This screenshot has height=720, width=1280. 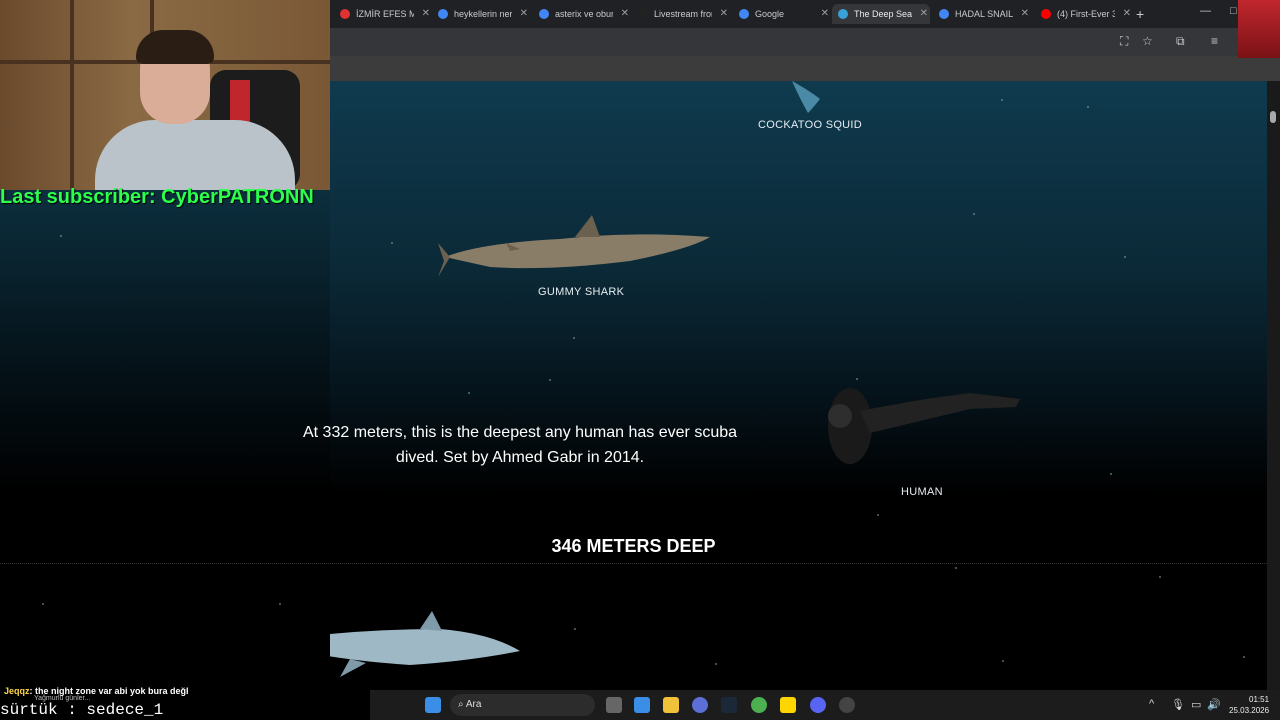 What do you see at coordinates (473, 704) in the screenshot?
I see `search-placeholder: Ara` at bounding box center [473, 704].